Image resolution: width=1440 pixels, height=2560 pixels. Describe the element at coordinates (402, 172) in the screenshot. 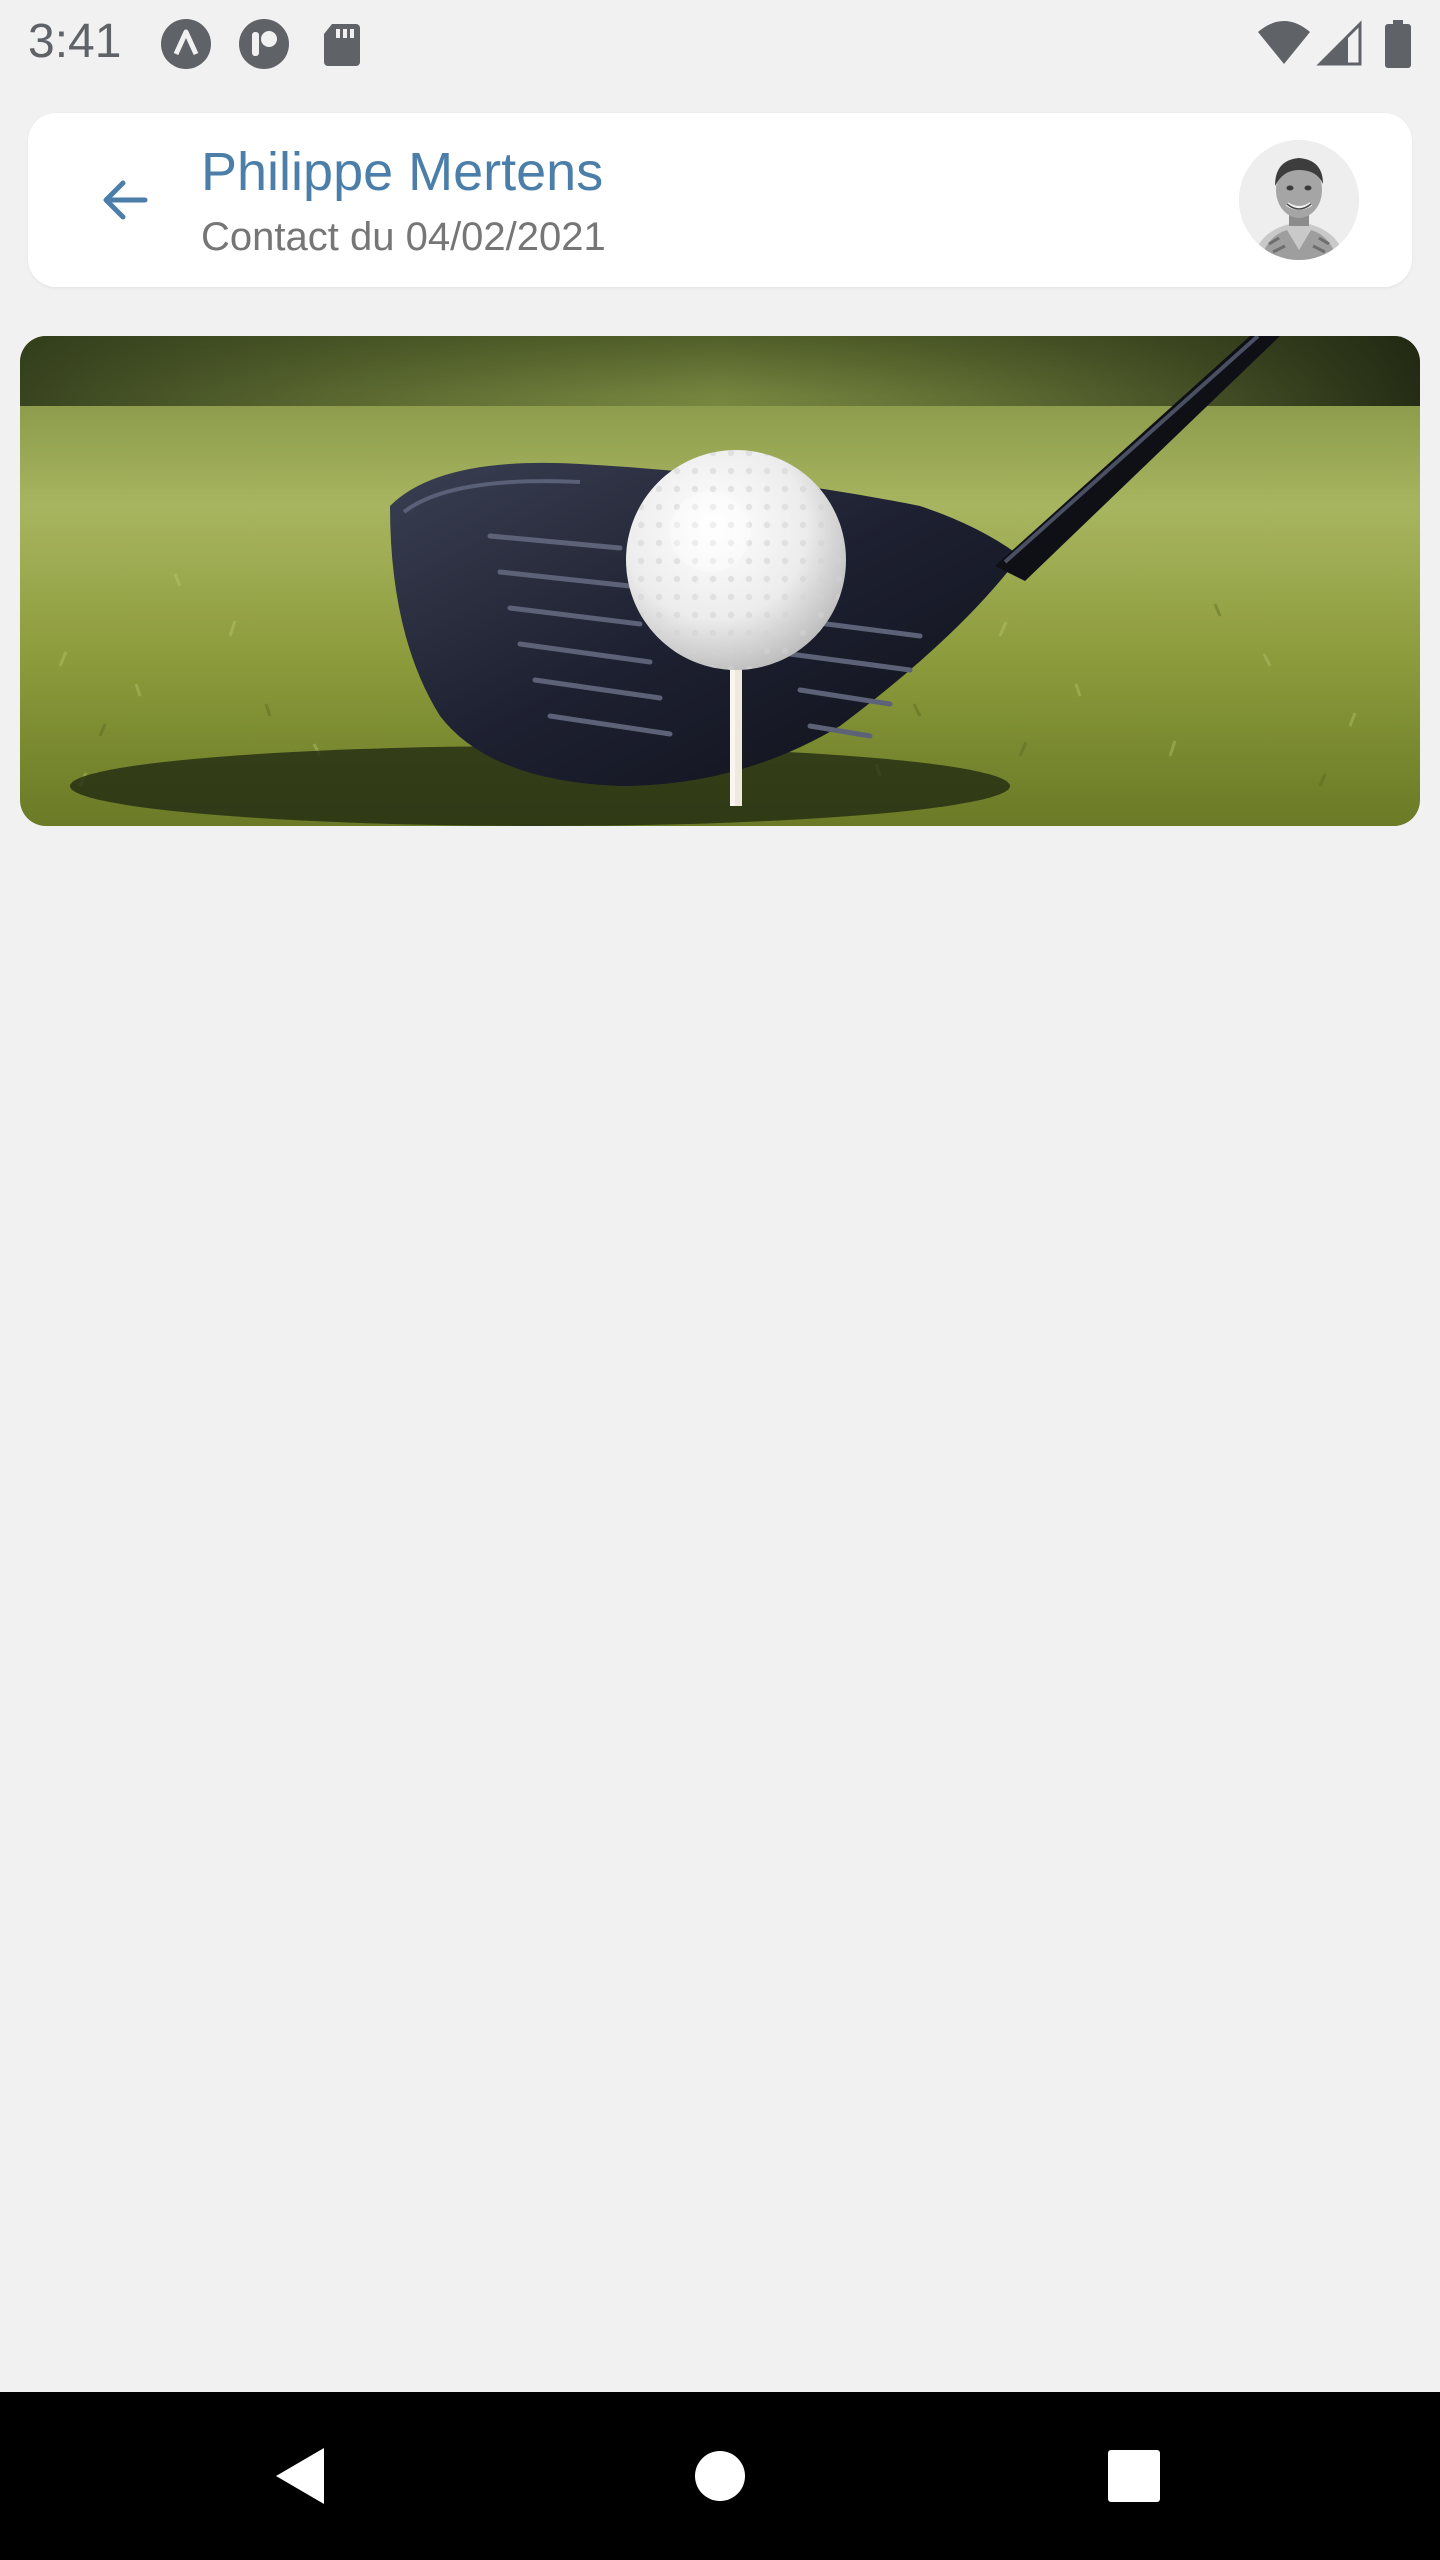

I see `contact-name: Philippe Mertens` at that location.